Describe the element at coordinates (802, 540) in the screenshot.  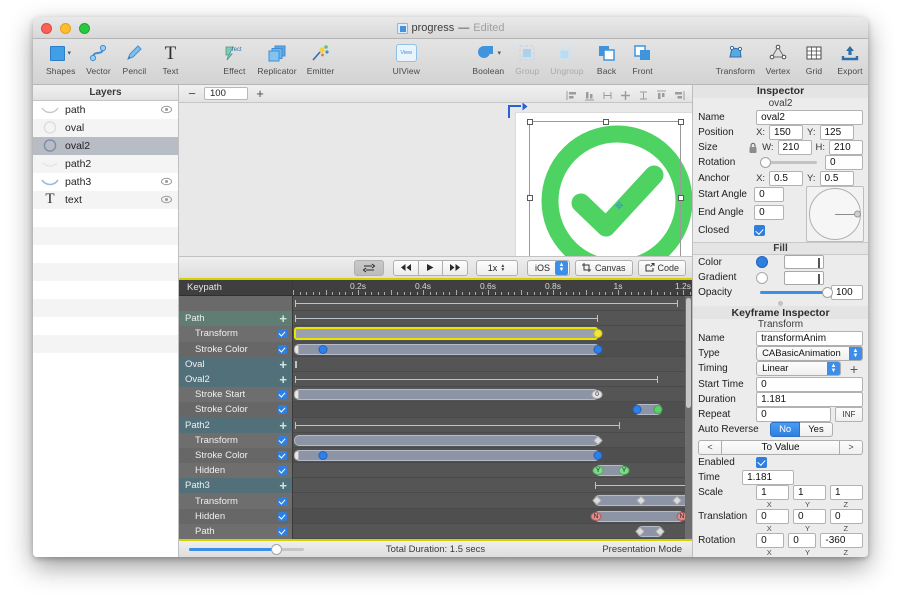
I see `rotation-y-input: 0` at that location.